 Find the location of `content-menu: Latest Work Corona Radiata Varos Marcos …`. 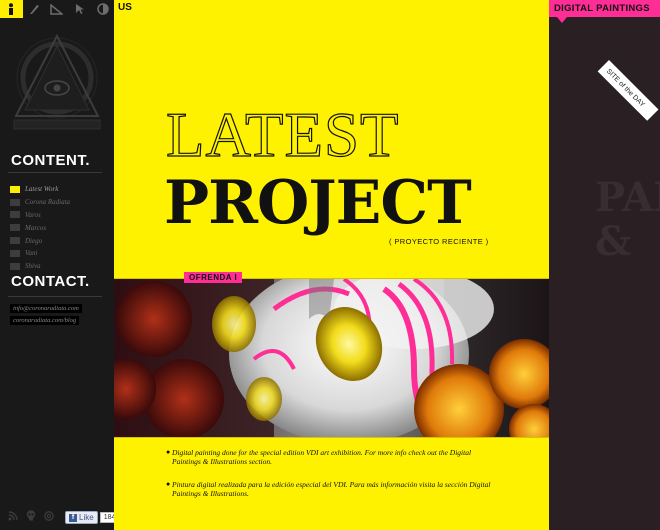

content-menu: Latest Work Corona Radiata Varos Marcos … is located at coordinates (40, 228).